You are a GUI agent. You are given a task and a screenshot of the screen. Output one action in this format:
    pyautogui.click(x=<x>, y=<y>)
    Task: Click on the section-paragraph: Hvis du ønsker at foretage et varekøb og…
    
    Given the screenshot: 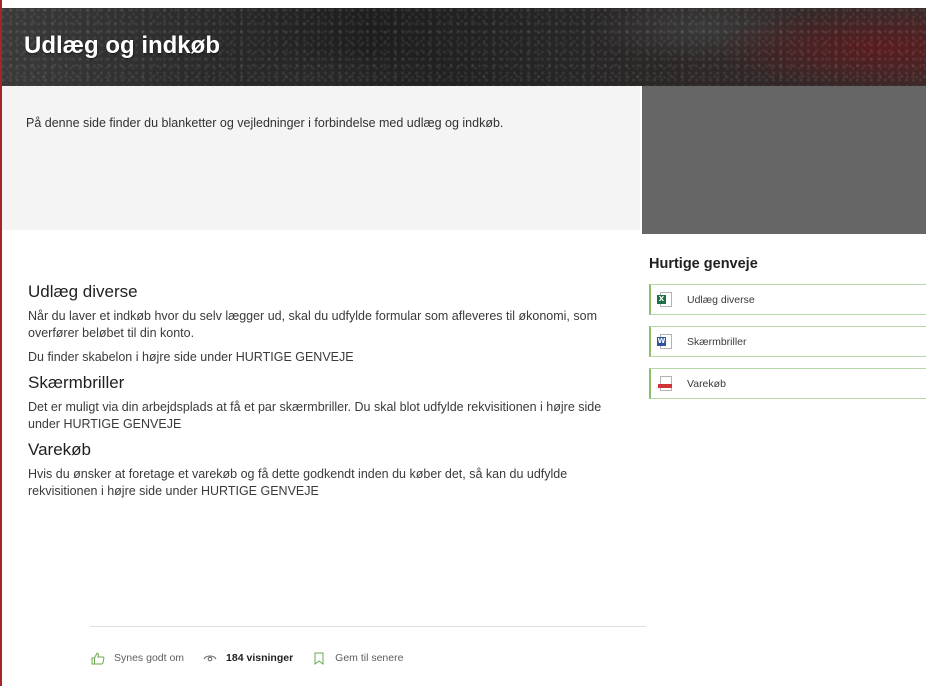 What is the action you would take?
    pyautogui.click(x=298, y=482)
    